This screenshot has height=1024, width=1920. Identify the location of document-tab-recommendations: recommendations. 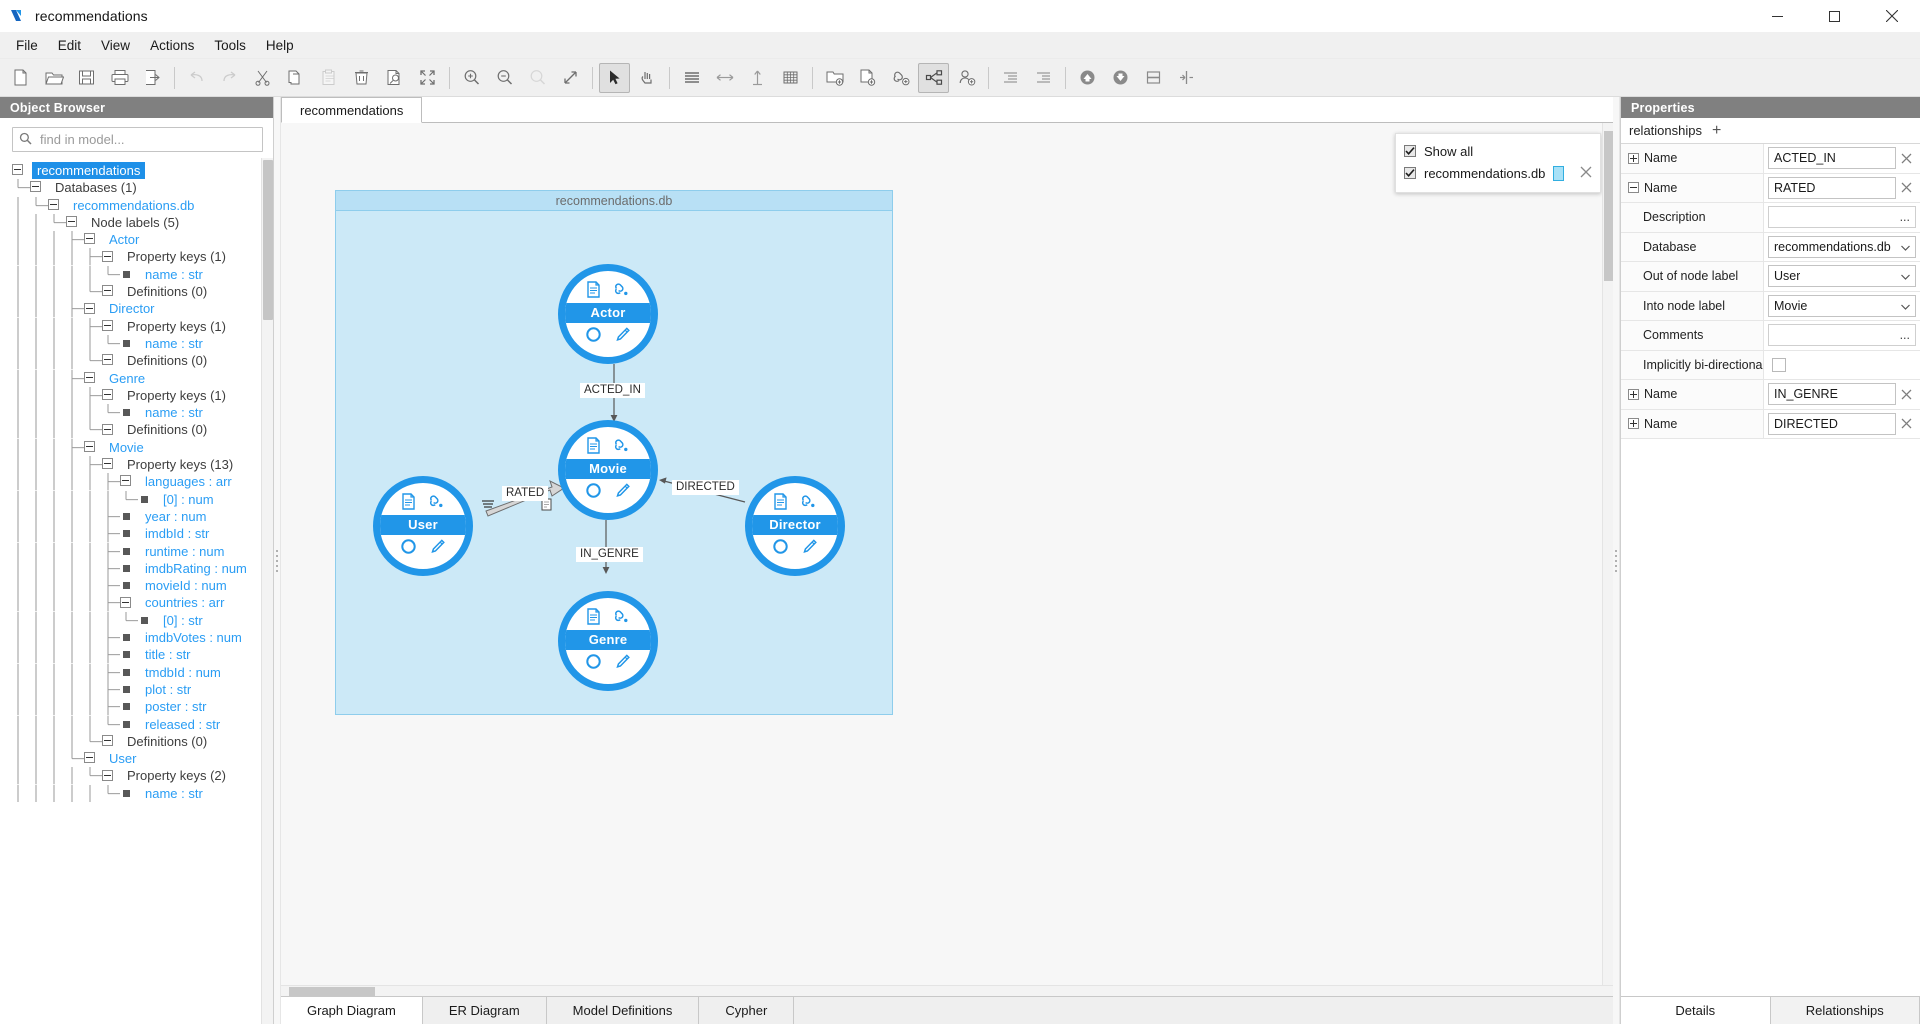
(352, 110).